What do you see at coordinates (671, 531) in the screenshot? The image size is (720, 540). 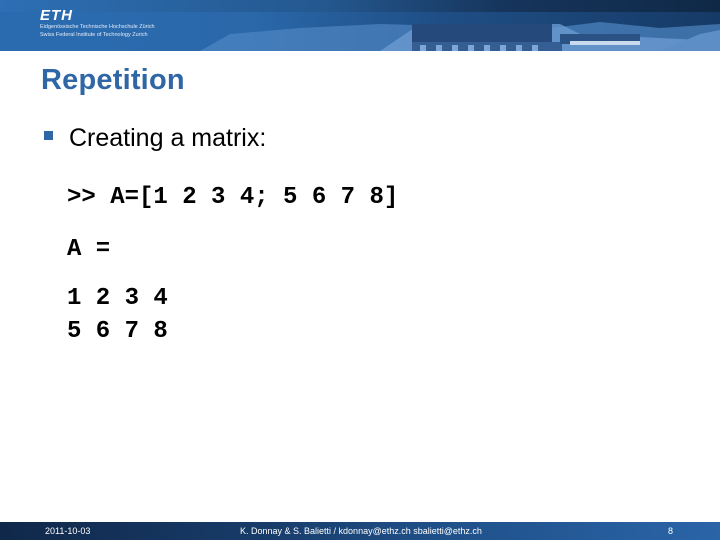 I see `page-number: 8` at bounding box center [671, 531].